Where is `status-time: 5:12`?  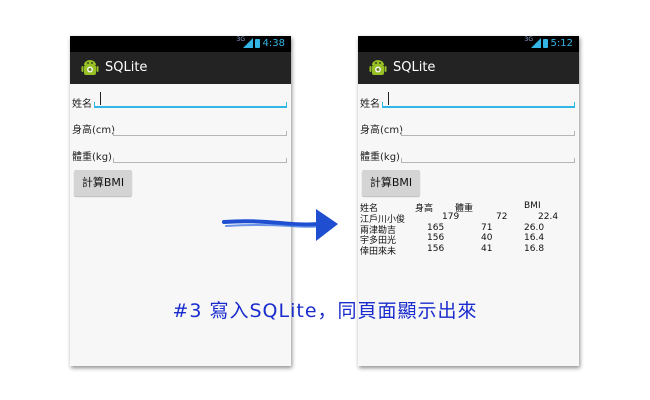
status-time: 5:12 is located at coordinates (561, 43).